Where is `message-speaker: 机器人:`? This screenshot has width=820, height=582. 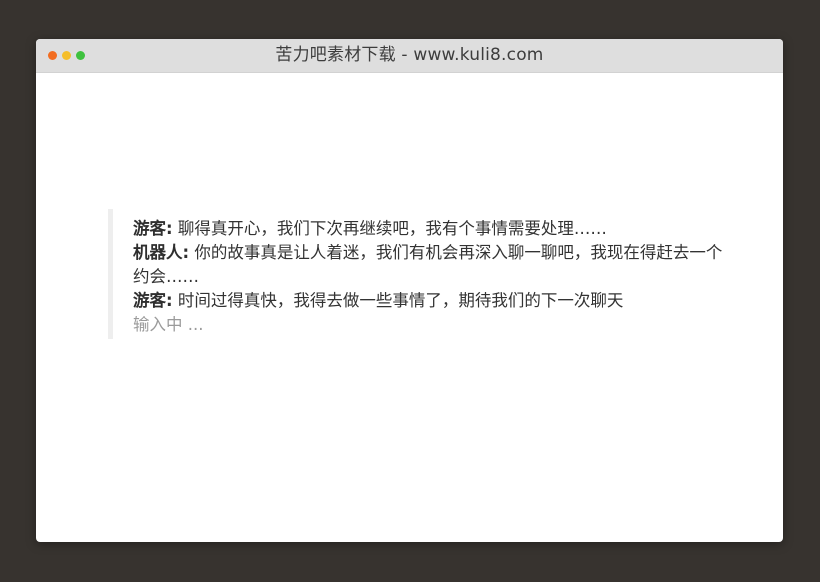
message-speaker: 机器人: is located at coordinates (161, 252).